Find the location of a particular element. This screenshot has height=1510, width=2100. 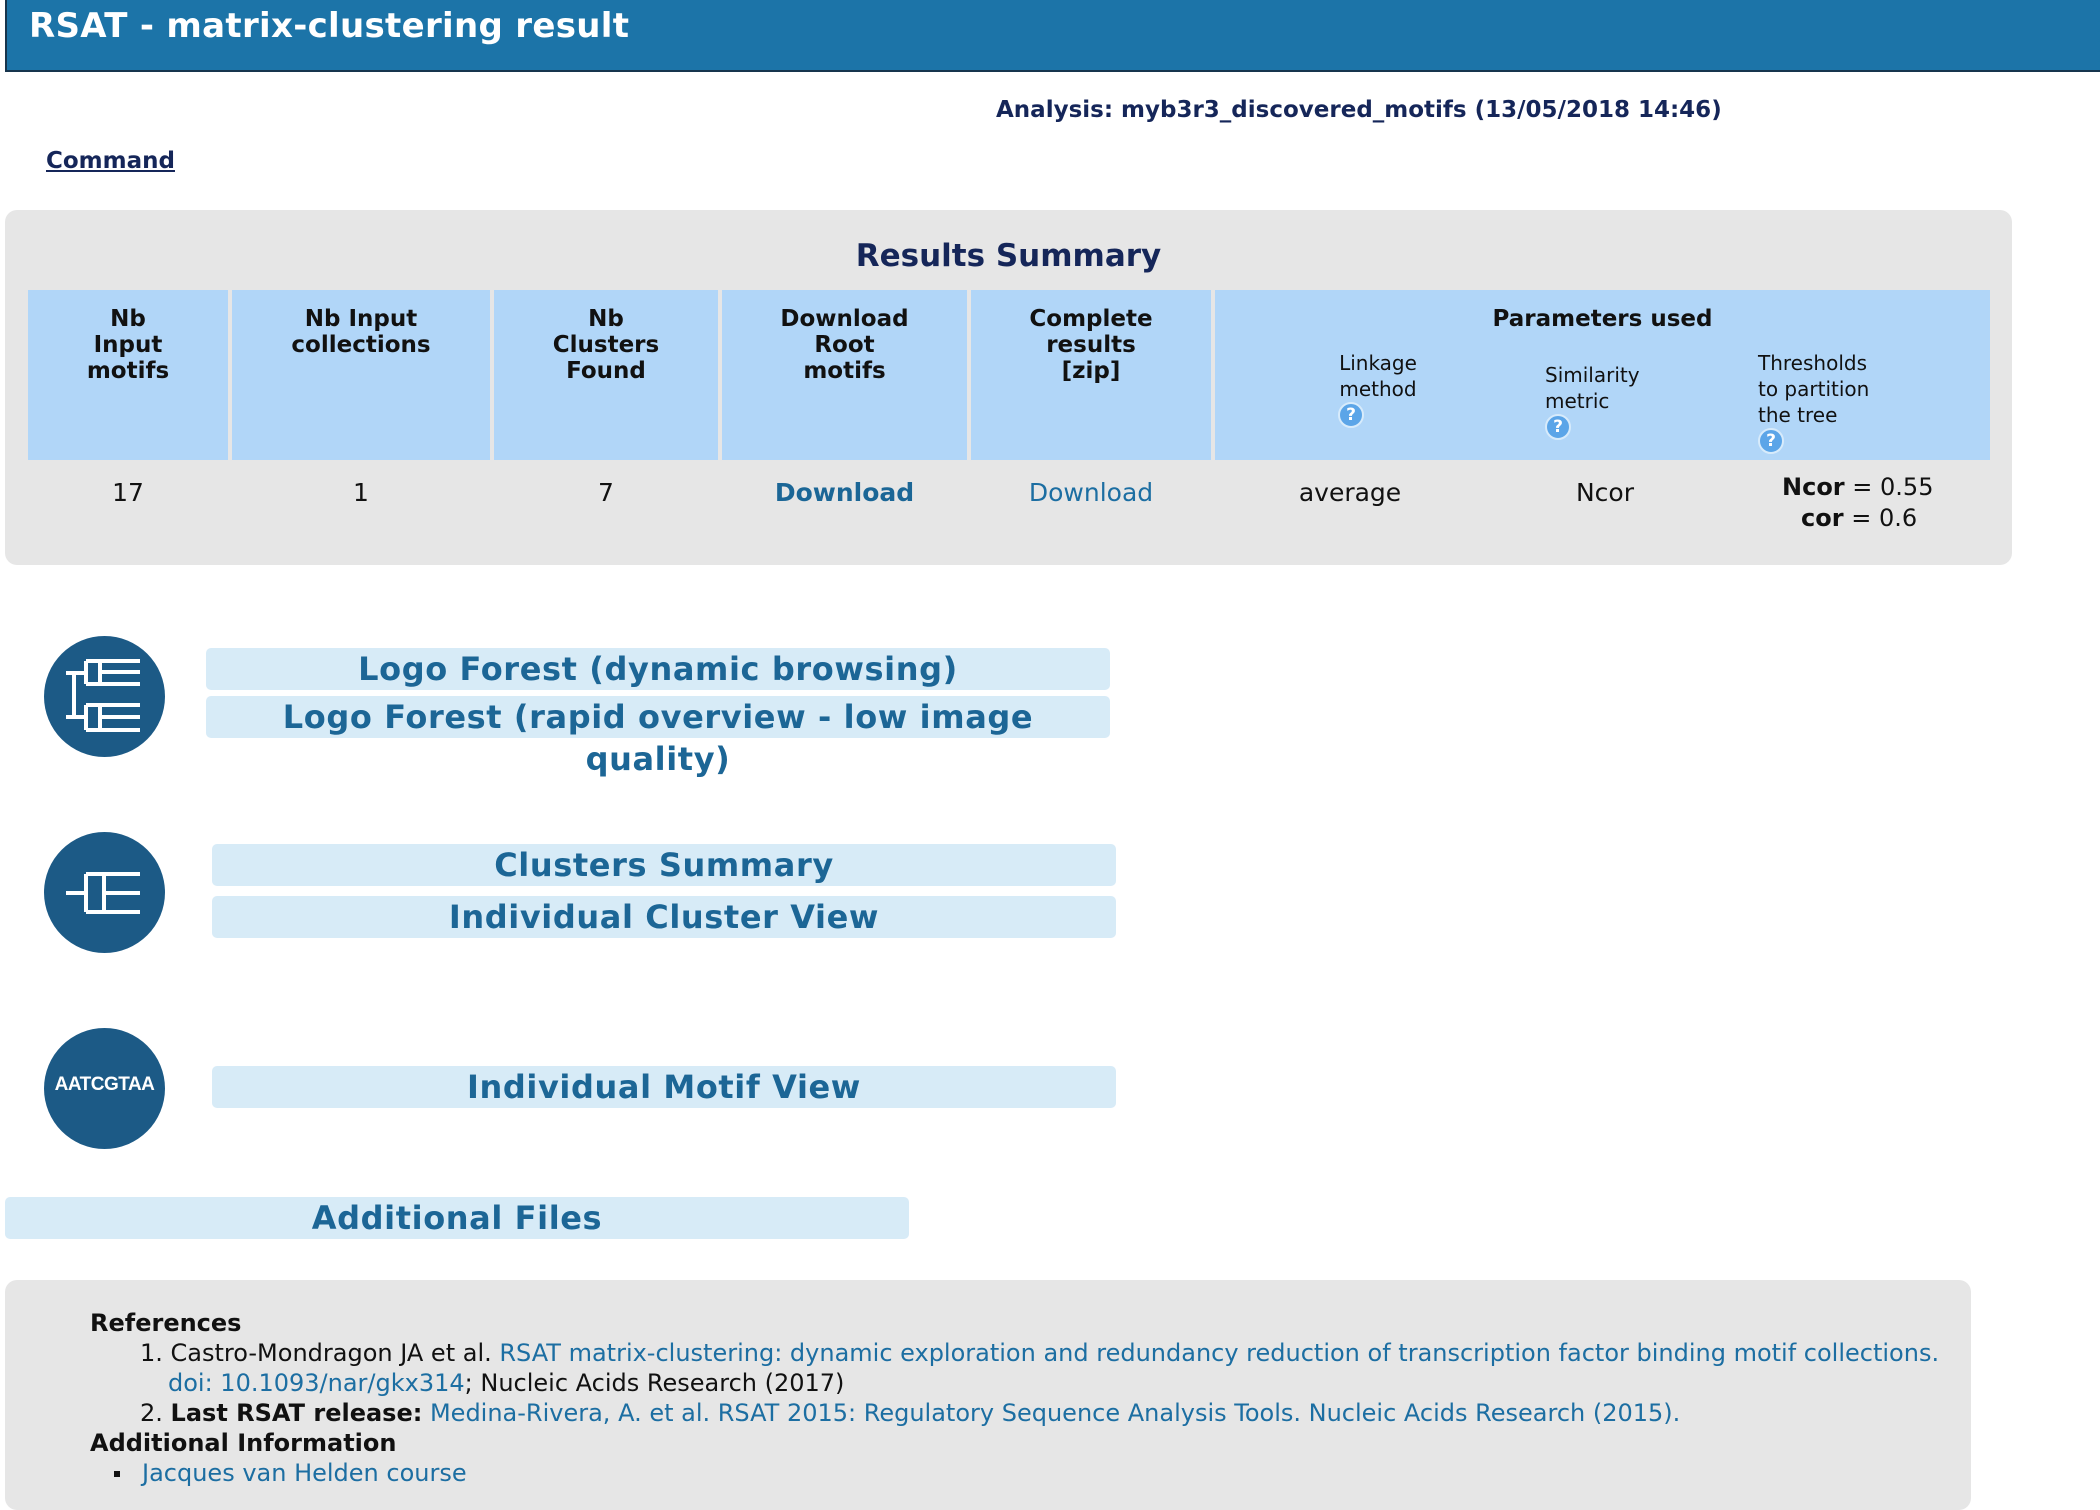

download-root-motifs-link: Download is located at coordinates (844, 492).